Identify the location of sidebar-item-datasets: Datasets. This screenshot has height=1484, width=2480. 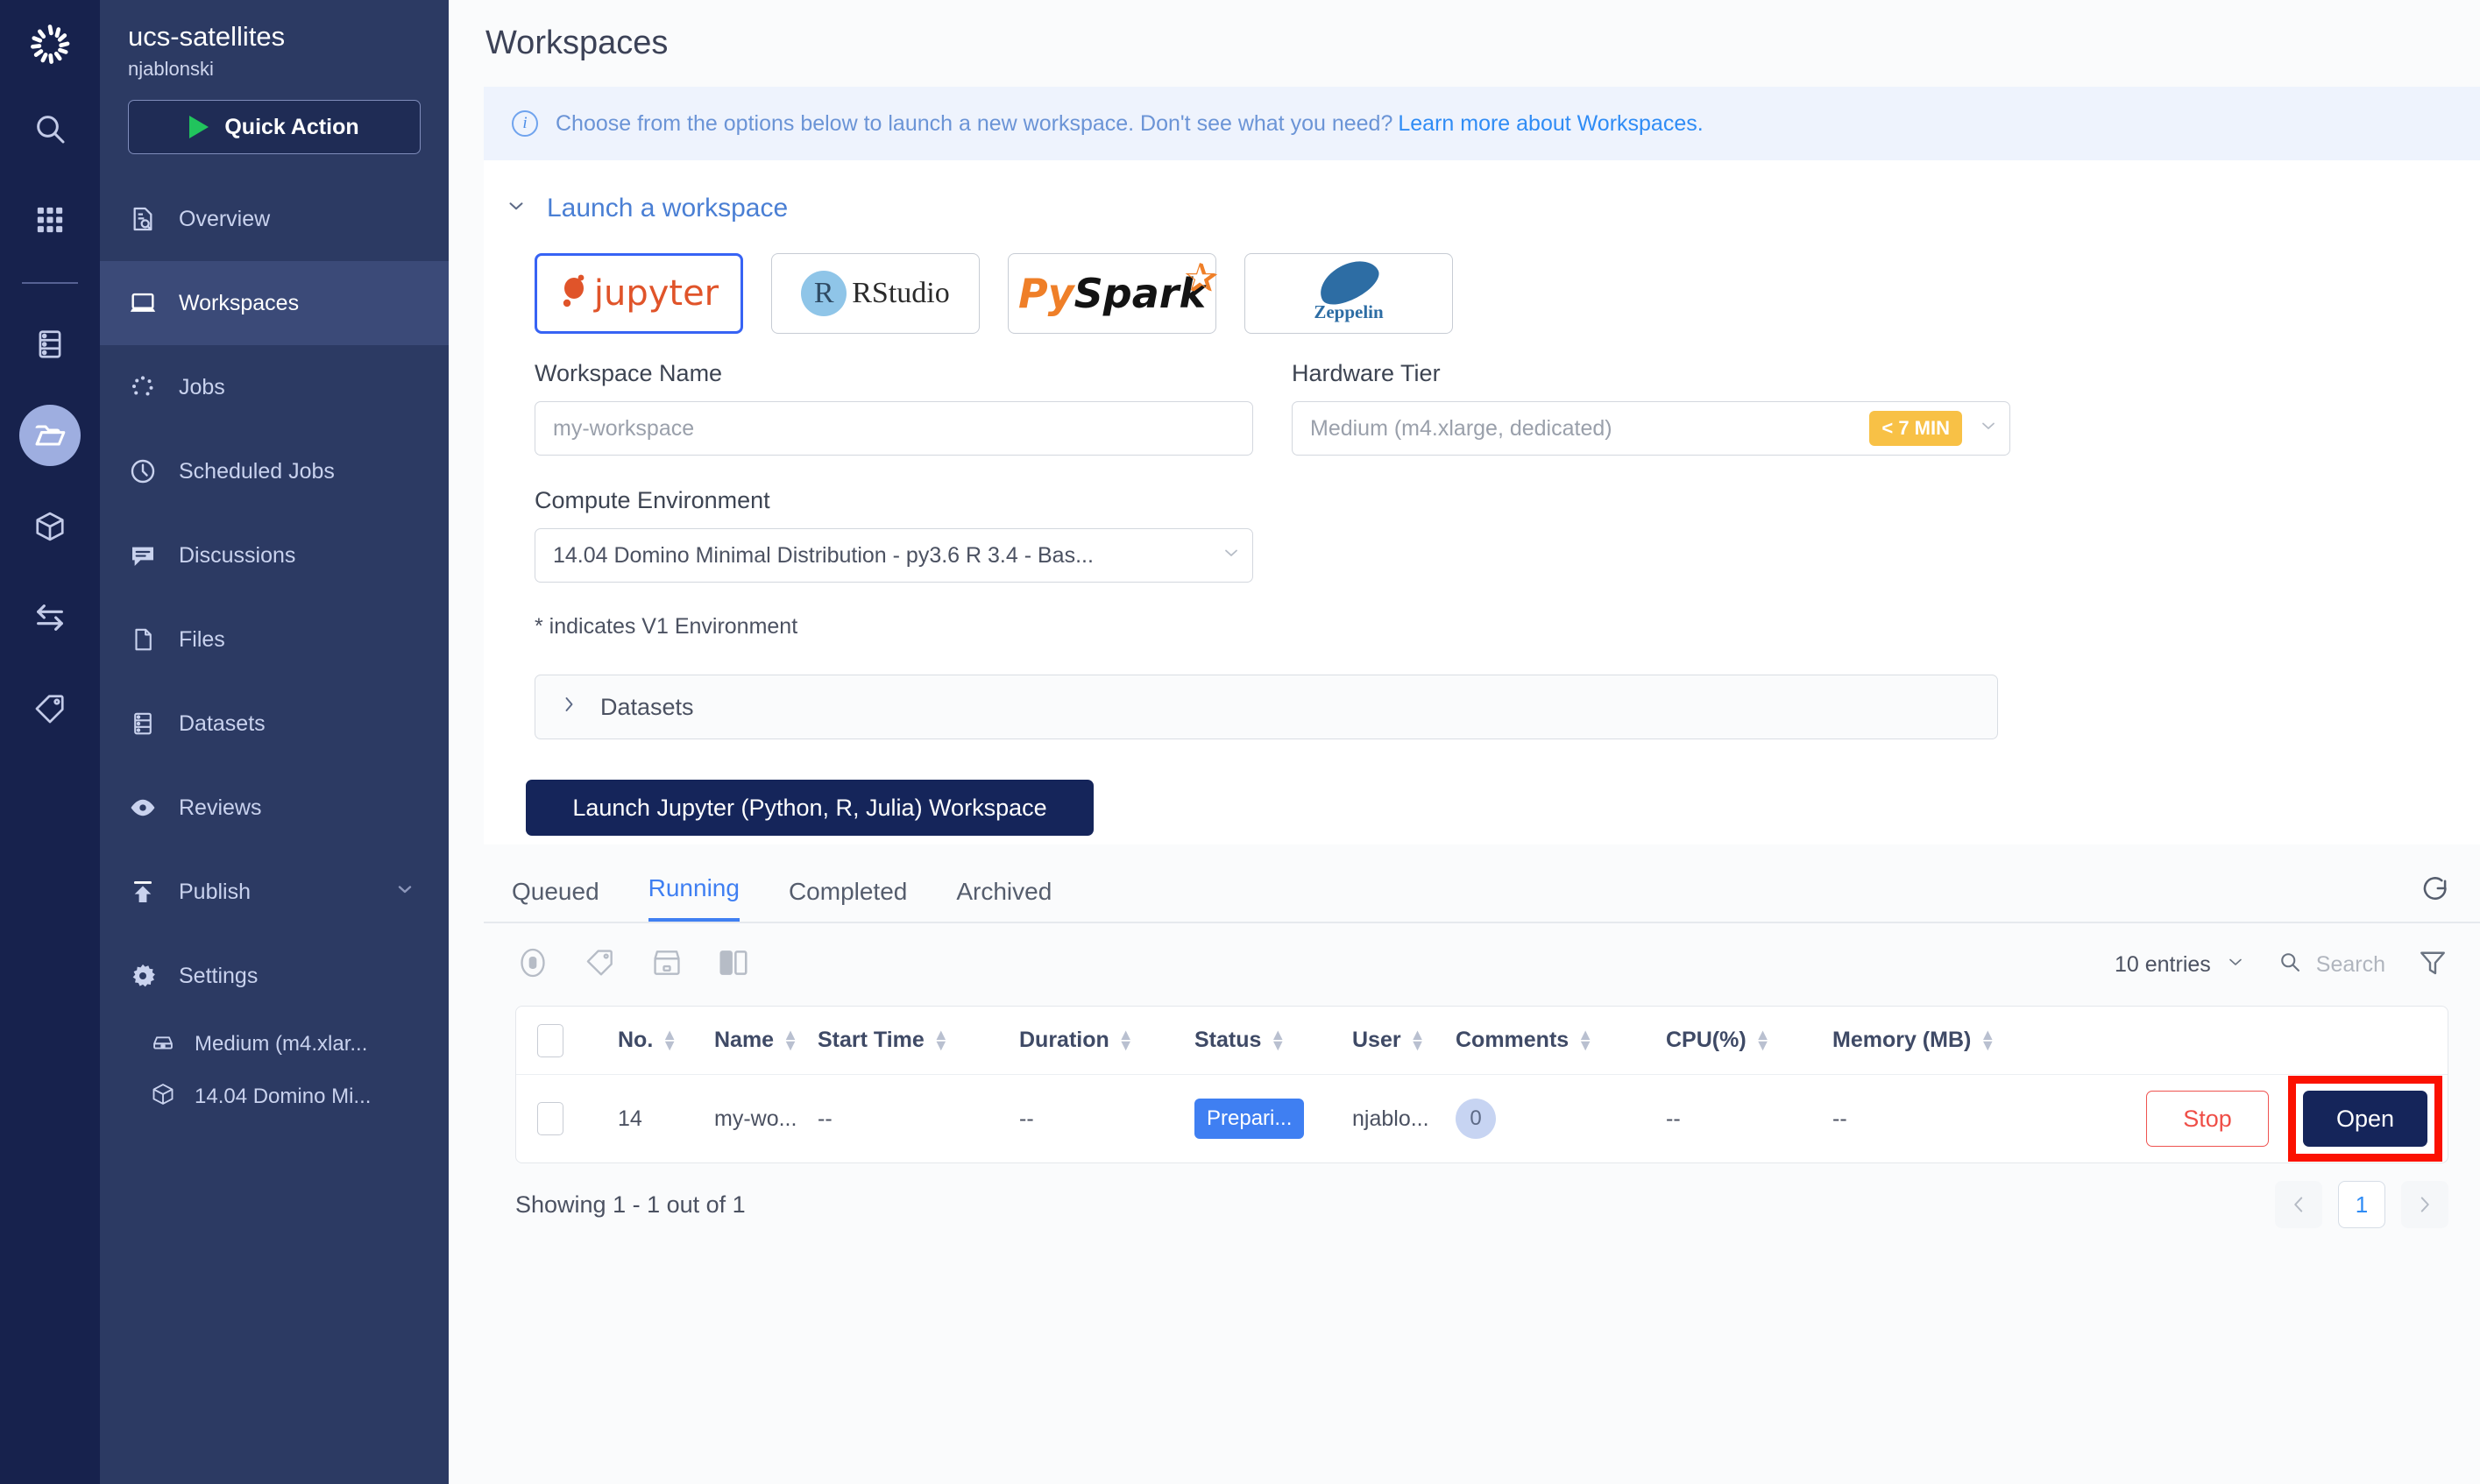
(274, 724).